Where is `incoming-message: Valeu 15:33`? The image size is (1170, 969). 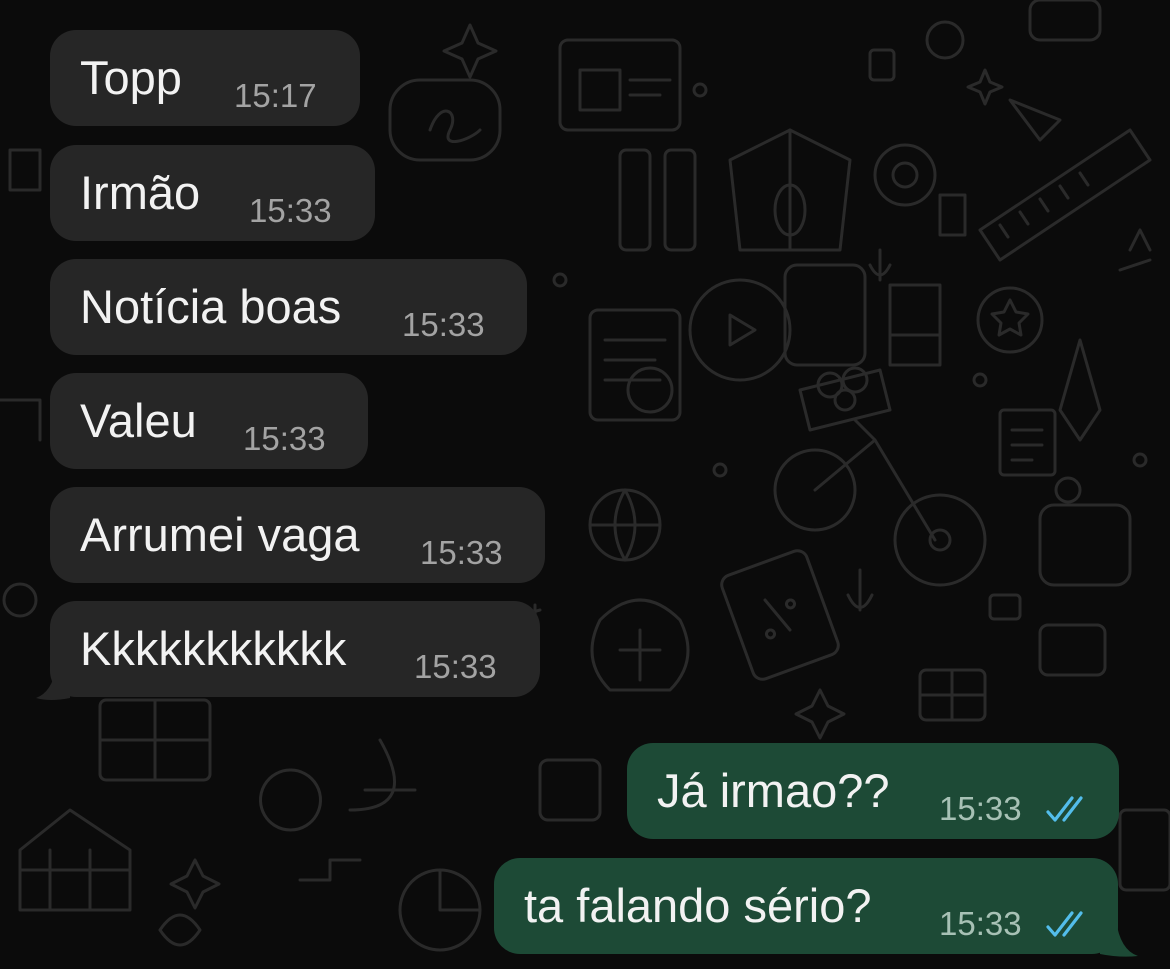 incoming-message: Valeu 15:33 is located at coordinates (209, 421).